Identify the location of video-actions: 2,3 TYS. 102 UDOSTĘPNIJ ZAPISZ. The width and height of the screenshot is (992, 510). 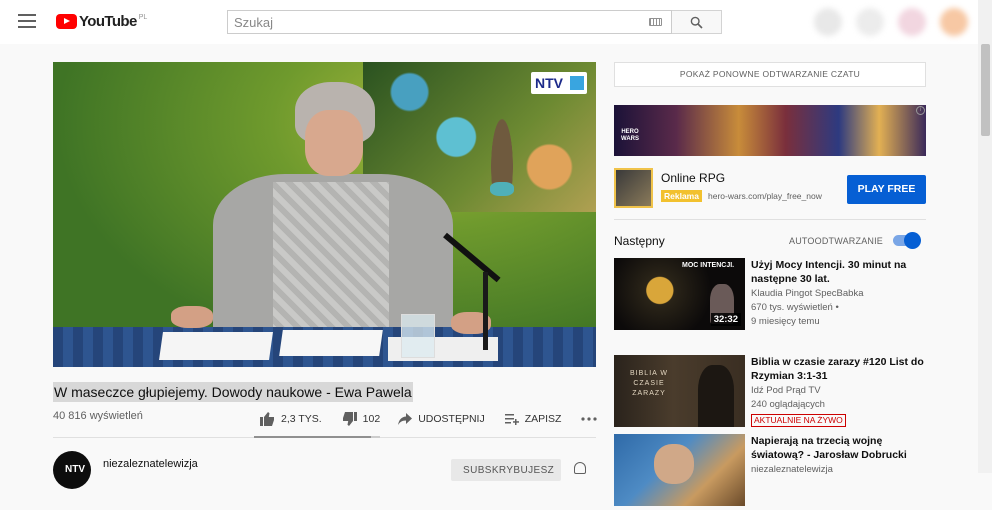
(430, 419).